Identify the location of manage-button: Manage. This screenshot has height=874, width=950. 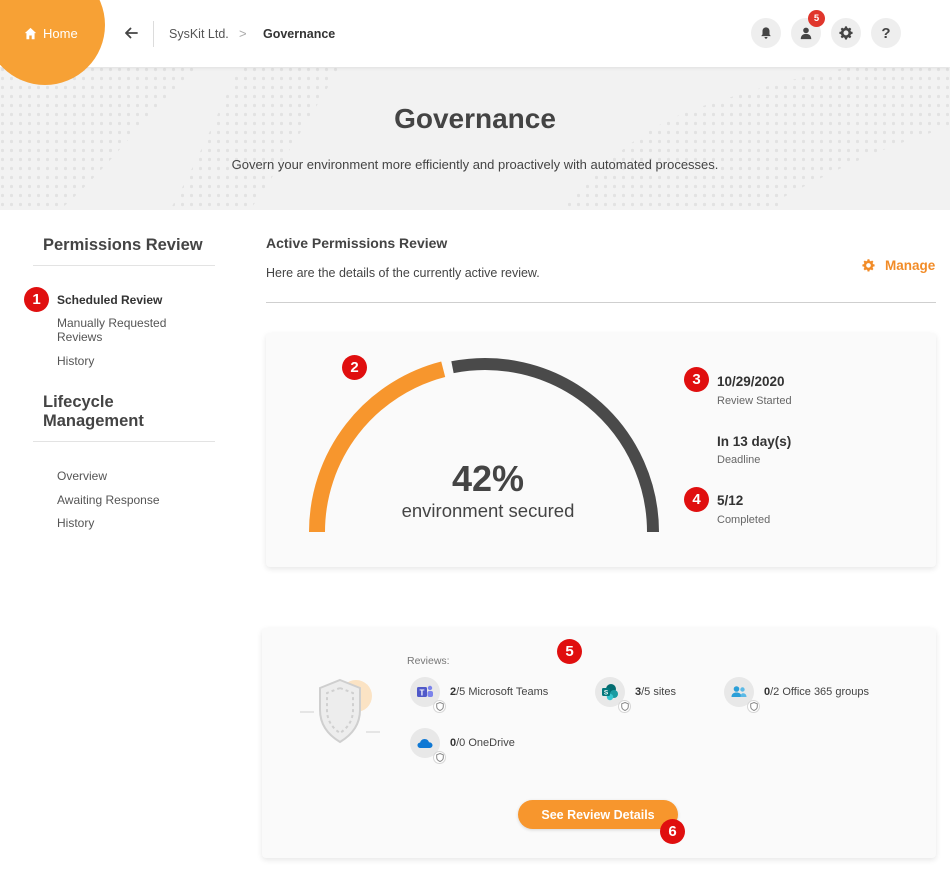
(898, 265).